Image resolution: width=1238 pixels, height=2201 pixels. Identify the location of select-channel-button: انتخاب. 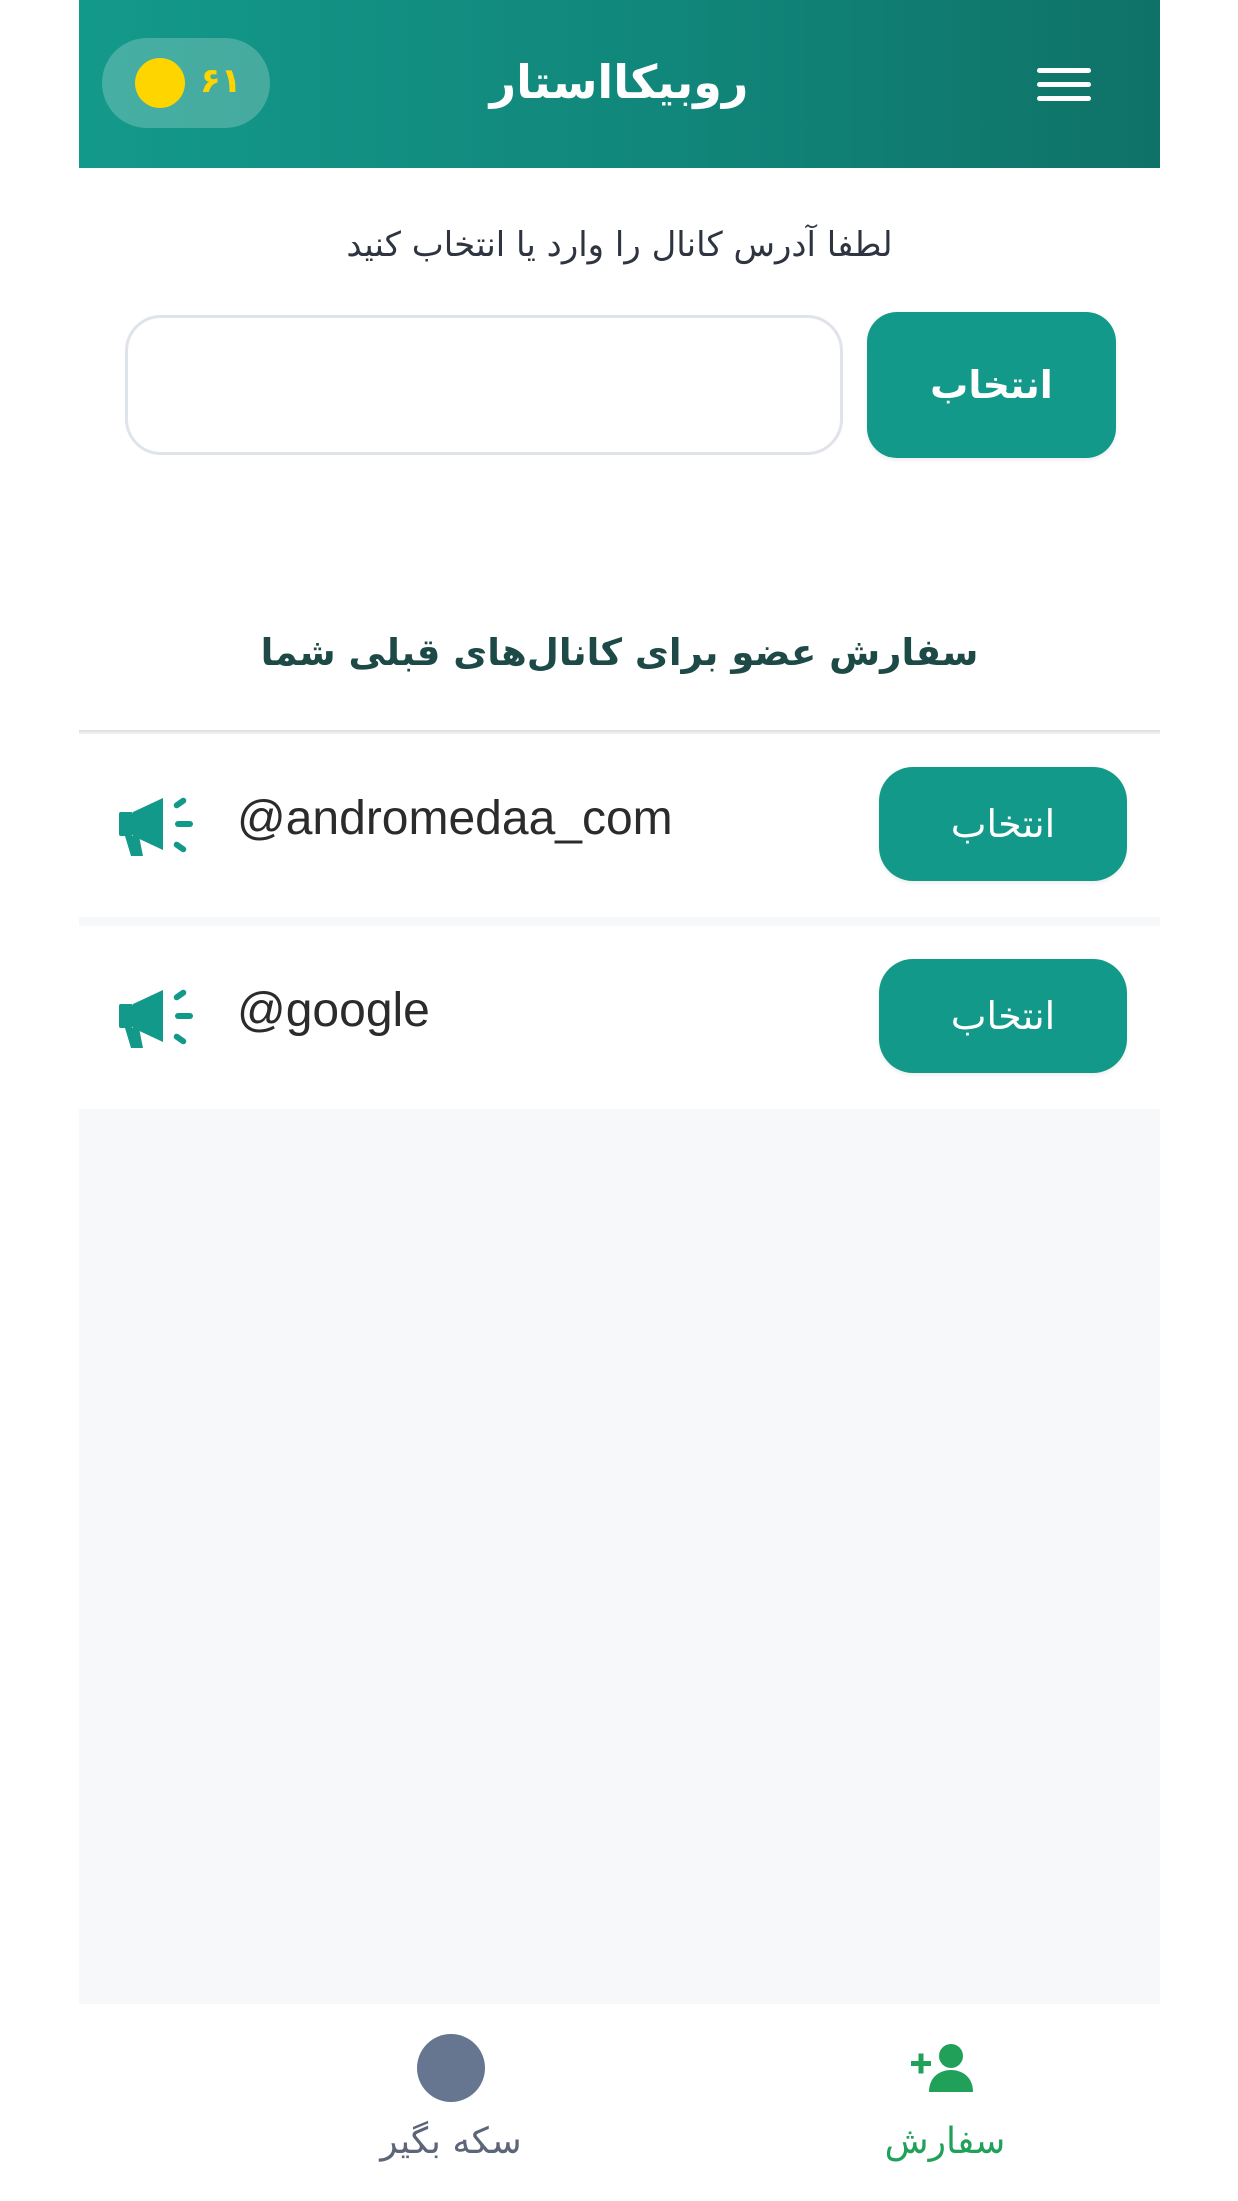
(991, 385).